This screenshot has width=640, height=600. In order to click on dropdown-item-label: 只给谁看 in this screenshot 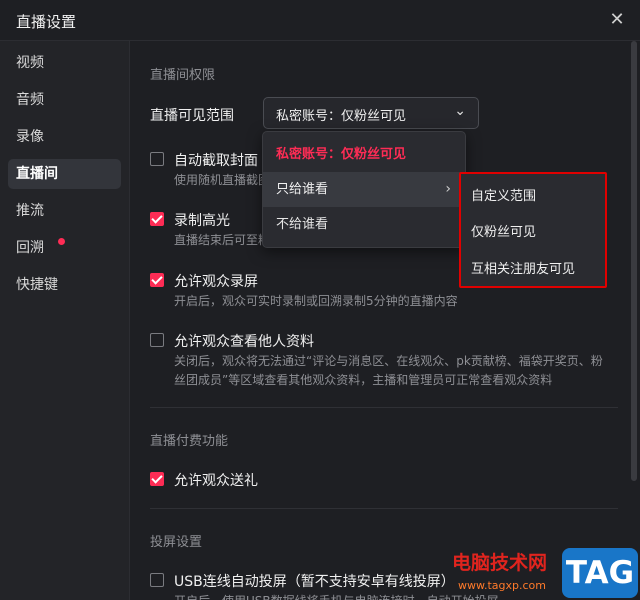, I will do `click(302, 189)`.